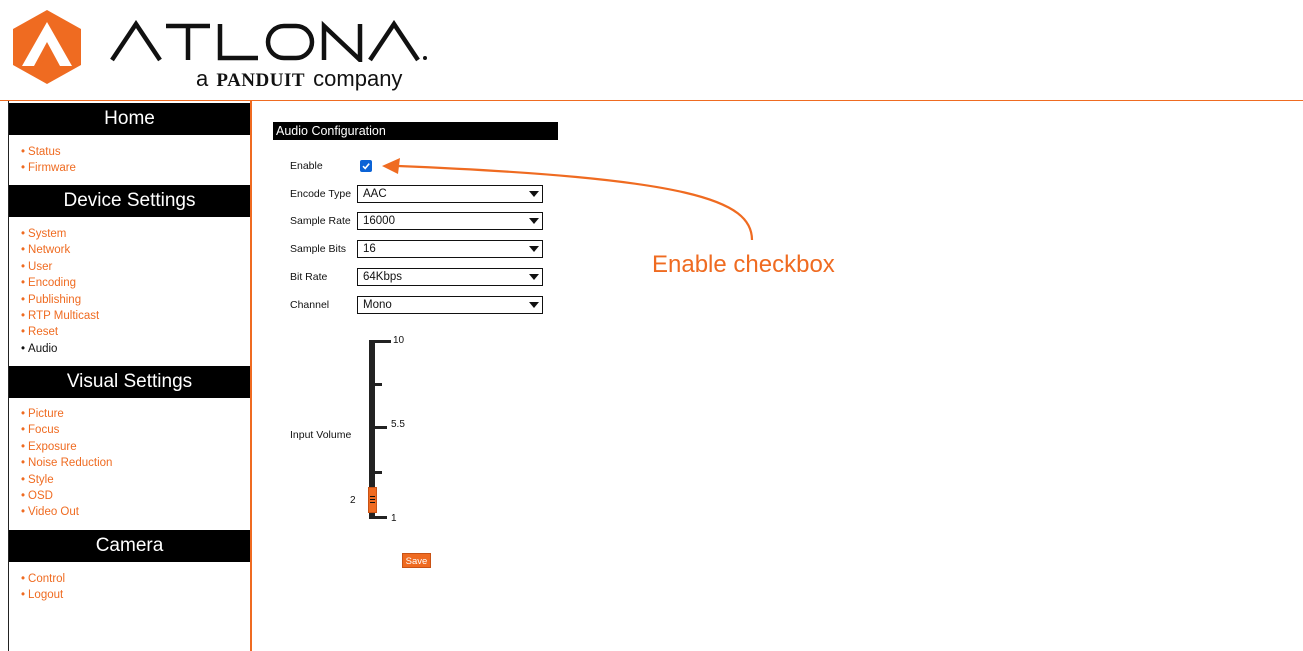 The height and width of the screenshot is (651, 1303). What do you see at coordinates (44, 152) in the screenshot?
I see `sidebar-item-label: Status` at bounding box center [44, 152].